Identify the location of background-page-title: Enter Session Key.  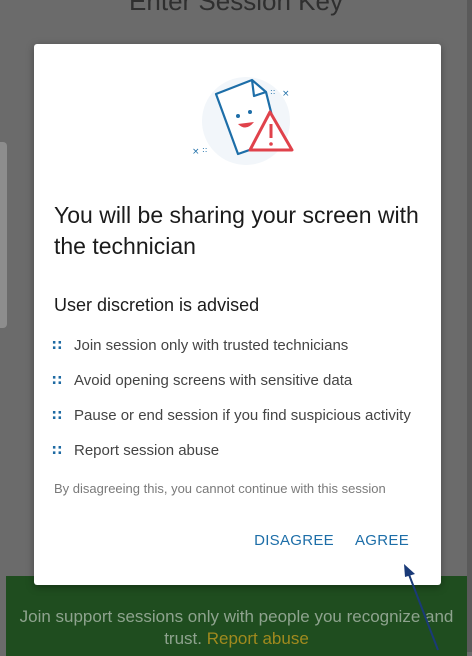
(236, 8).